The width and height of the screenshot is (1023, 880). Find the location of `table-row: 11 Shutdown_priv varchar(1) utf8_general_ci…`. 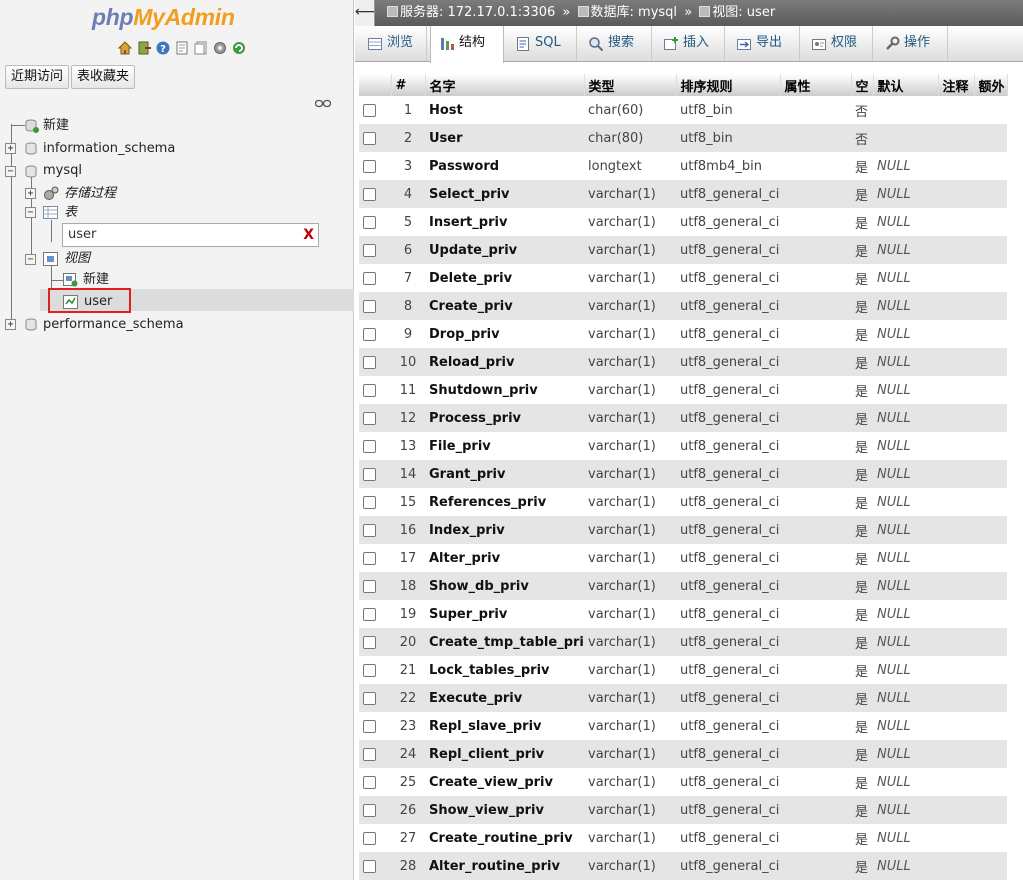

table-row: 11 Shutdown_priv varchar(1) utf8_general_ci… is located at coordinates (683, 390).